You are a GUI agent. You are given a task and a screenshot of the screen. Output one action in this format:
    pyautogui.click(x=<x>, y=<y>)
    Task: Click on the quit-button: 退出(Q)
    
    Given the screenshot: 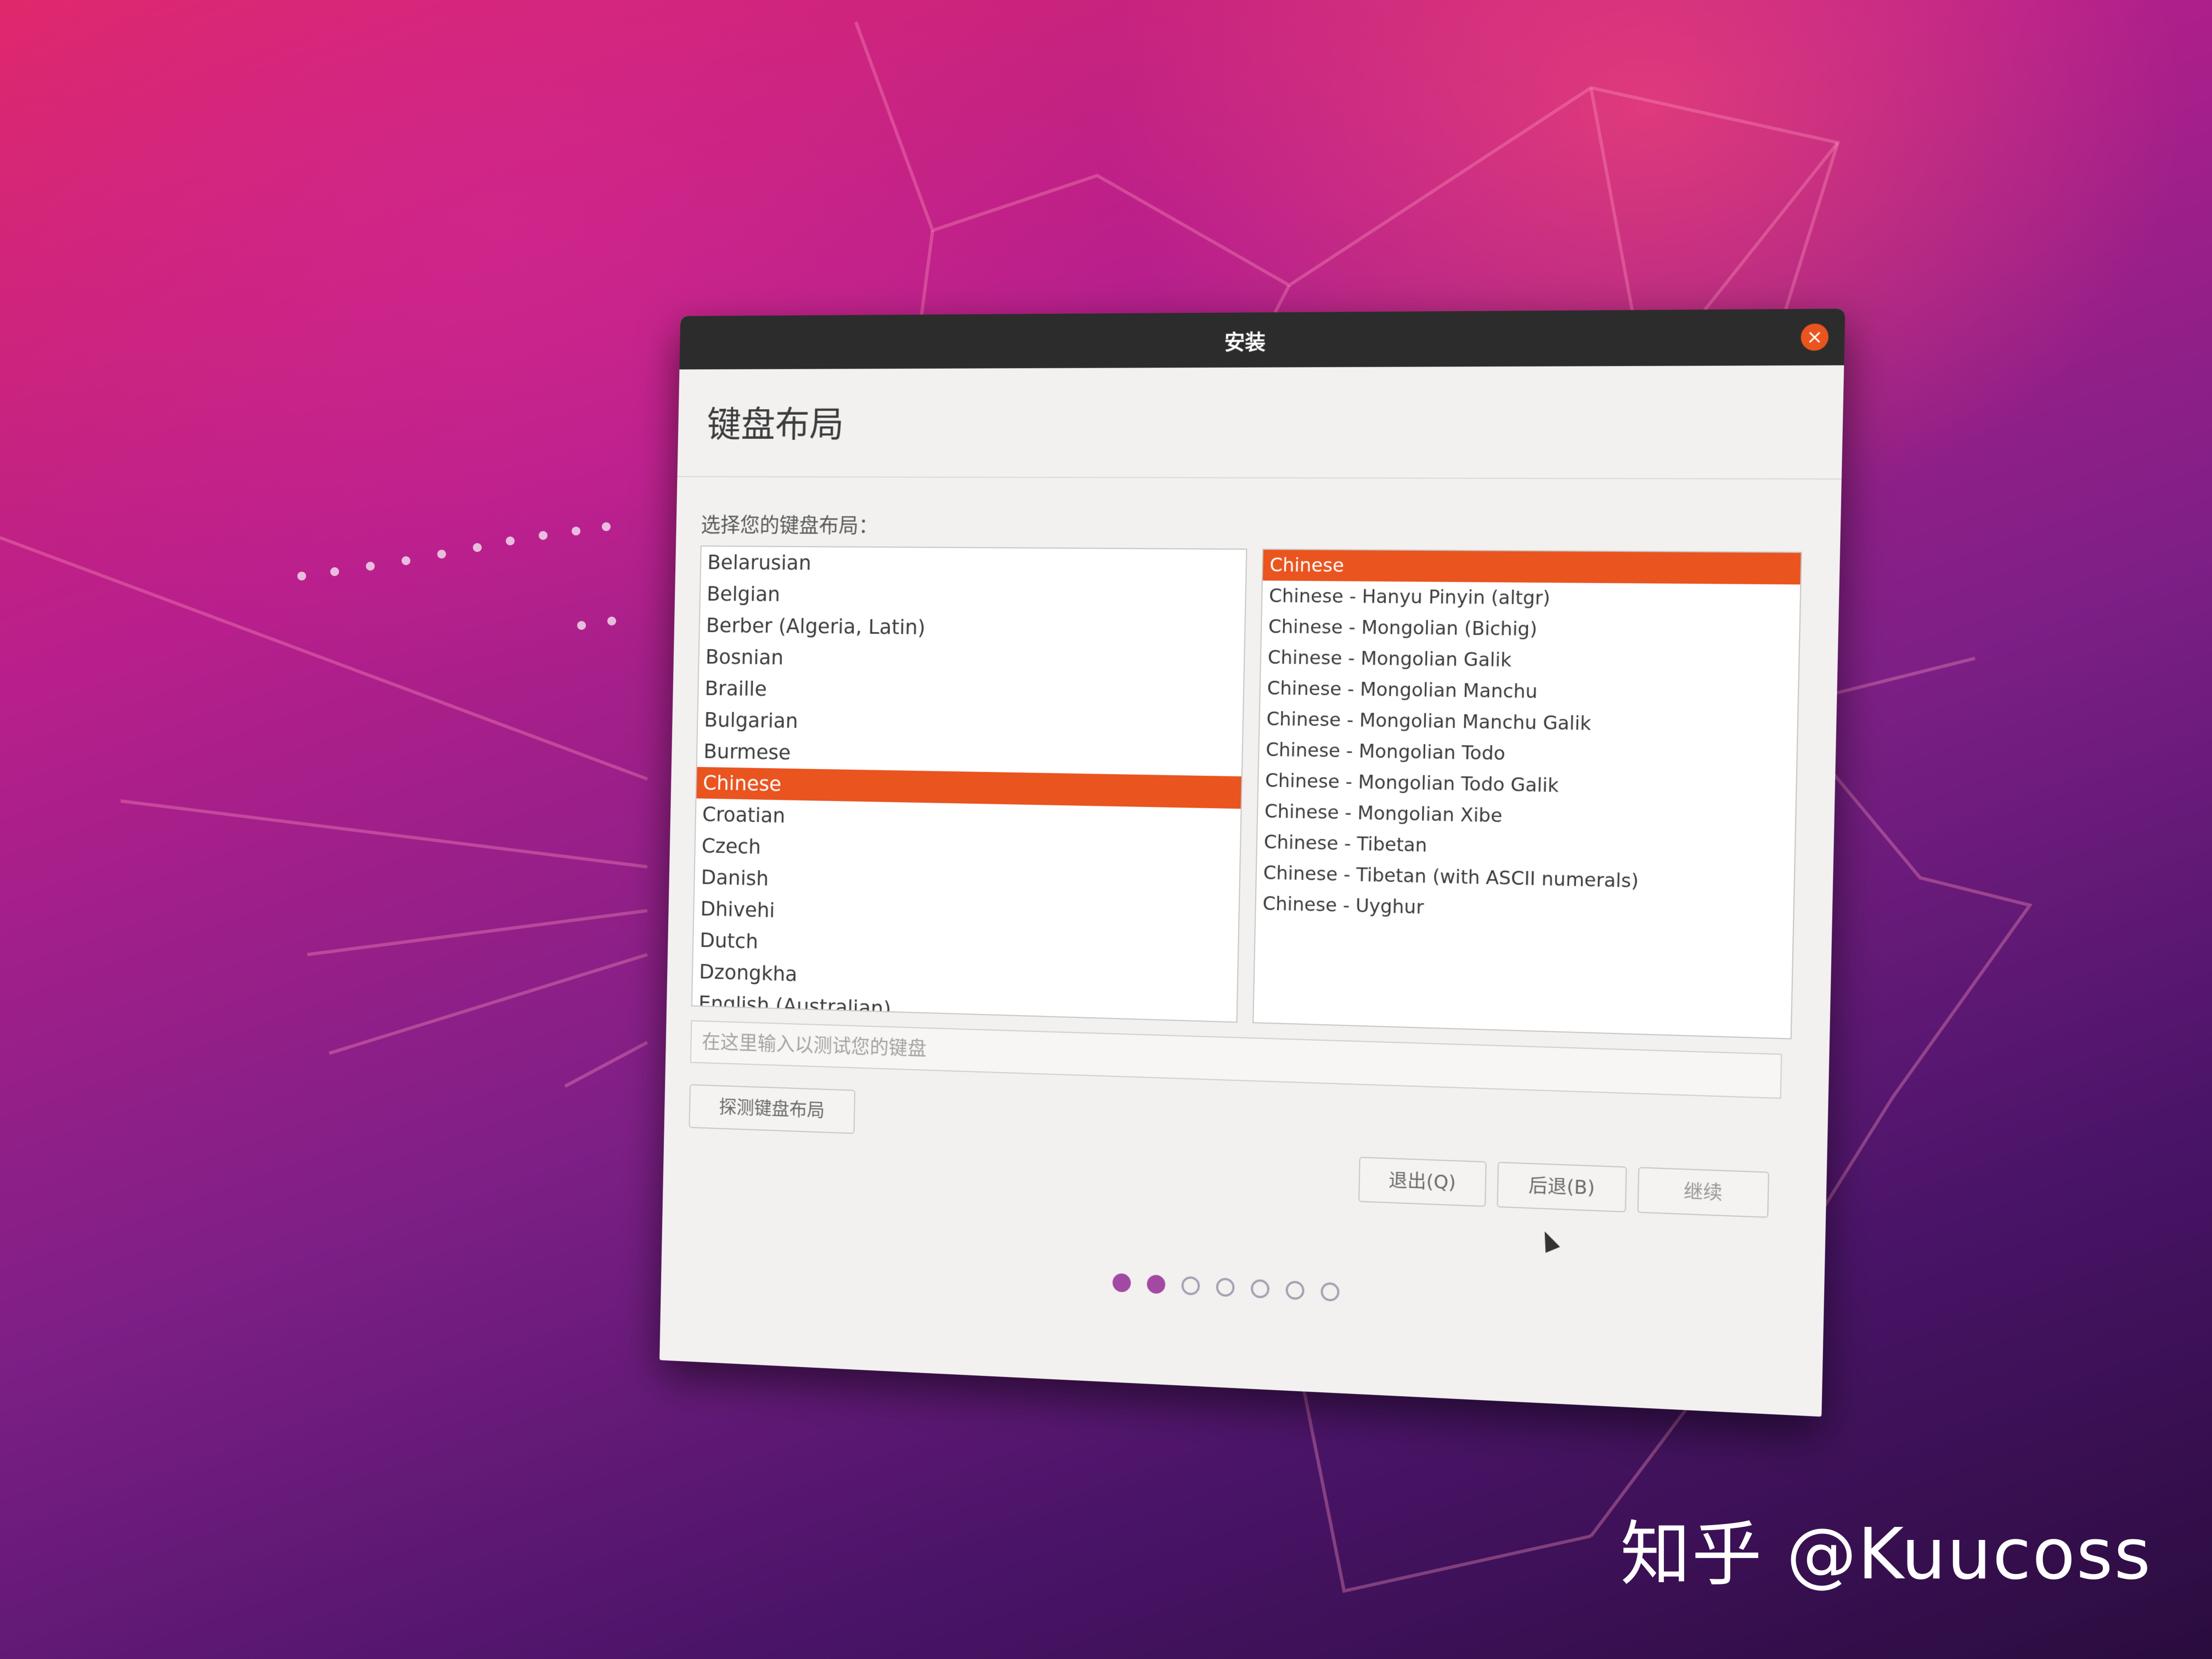 What is the action you would take?
    pyautogui.click(x=1422, y=1181)
    